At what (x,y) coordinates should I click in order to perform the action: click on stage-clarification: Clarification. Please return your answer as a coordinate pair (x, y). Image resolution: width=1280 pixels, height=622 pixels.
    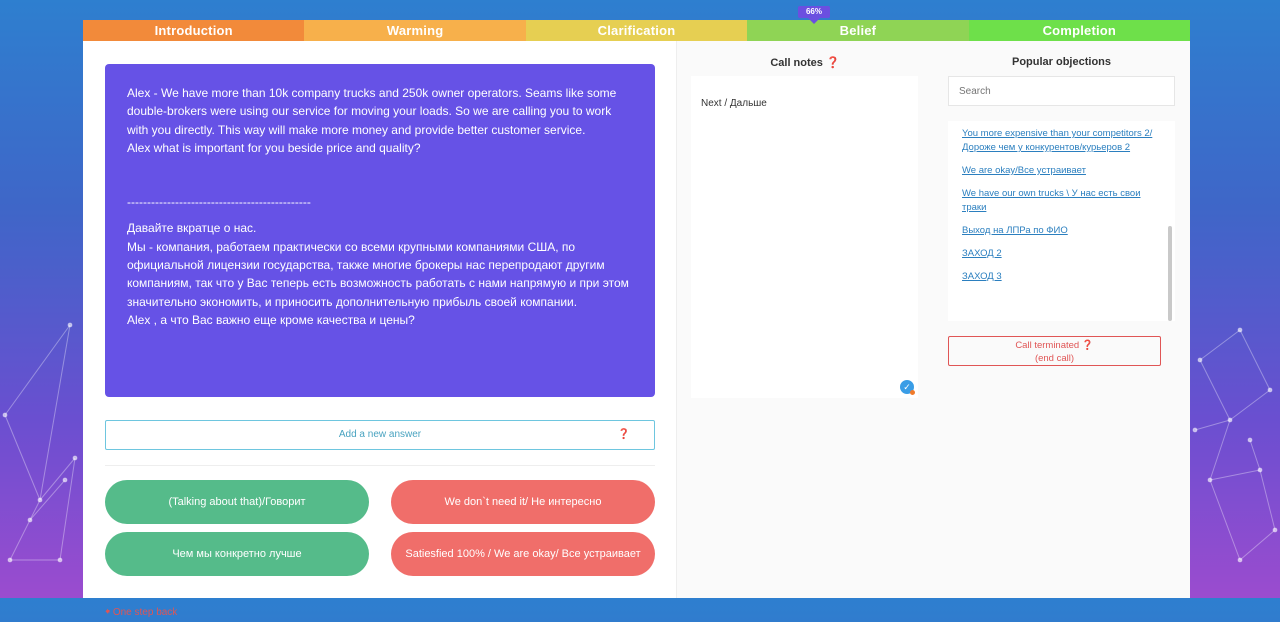
    Looking at the image, I should click on (636, 30).